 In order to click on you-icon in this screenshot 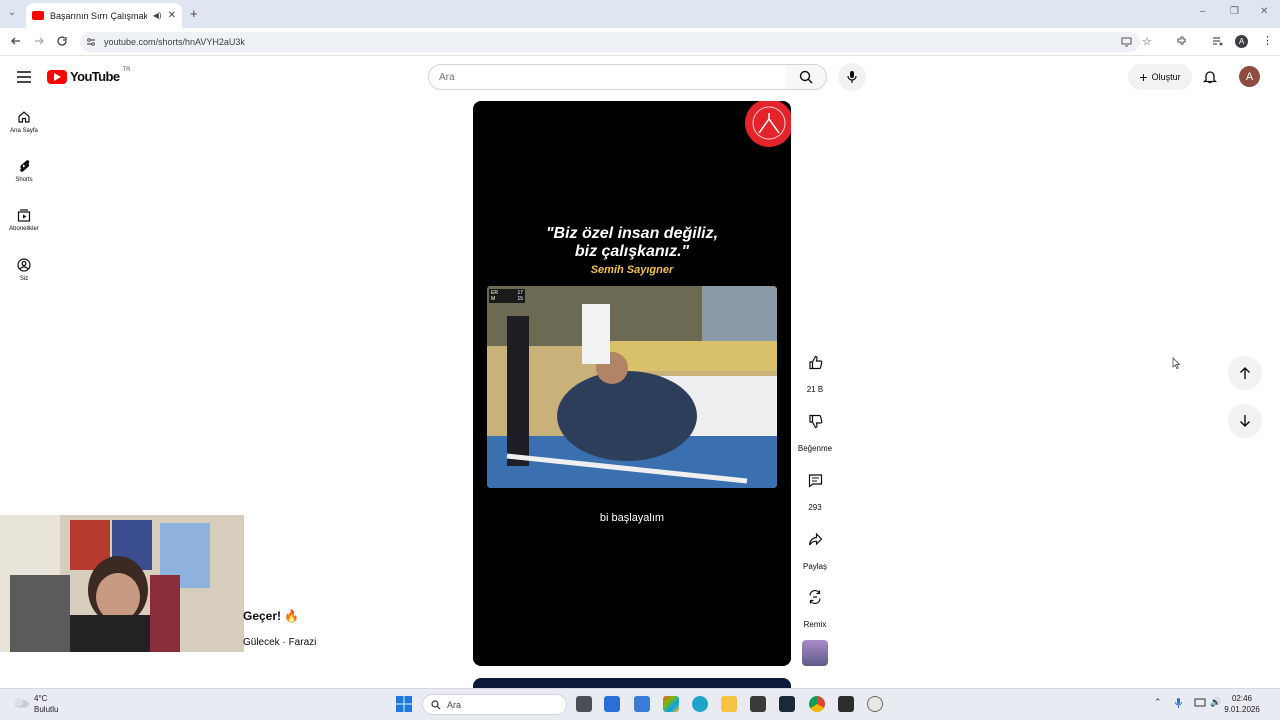, I will do `click(24, 265)`.